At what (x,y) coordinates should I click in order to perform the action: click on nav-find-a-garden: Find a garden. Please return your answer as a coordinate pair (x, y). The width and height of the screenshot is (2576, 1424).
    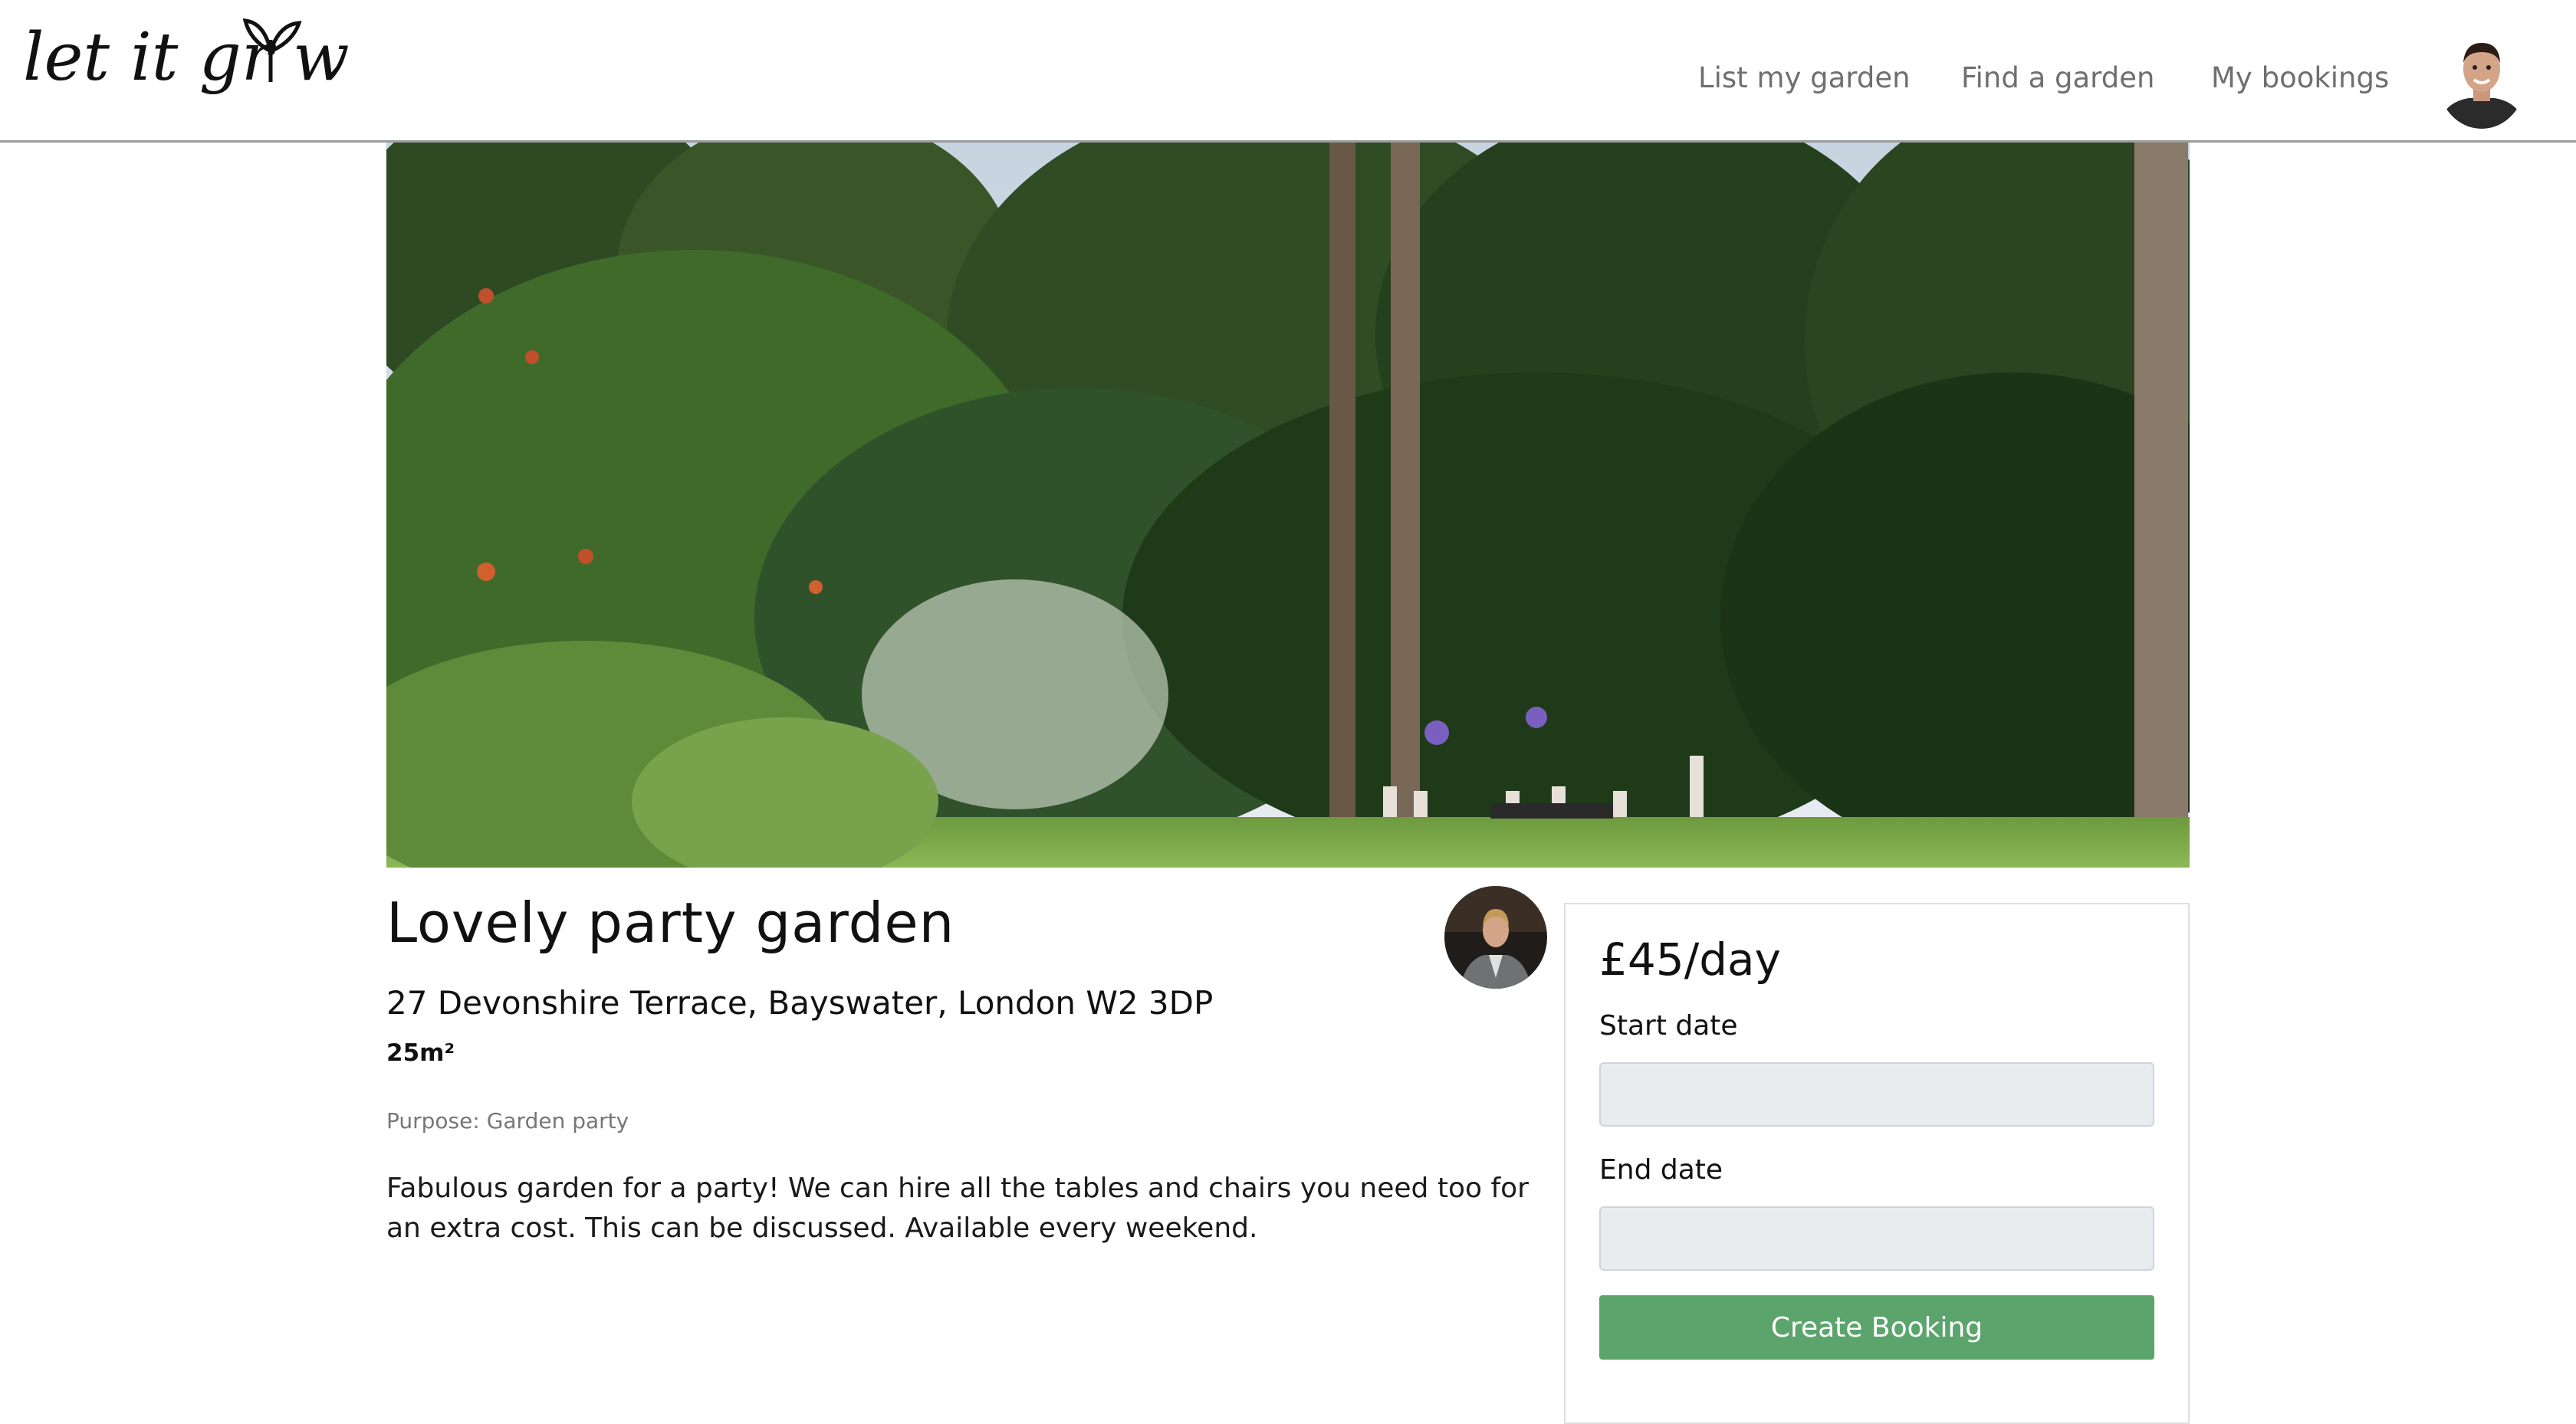
    Looking at the image, I should click on (2057, 77).